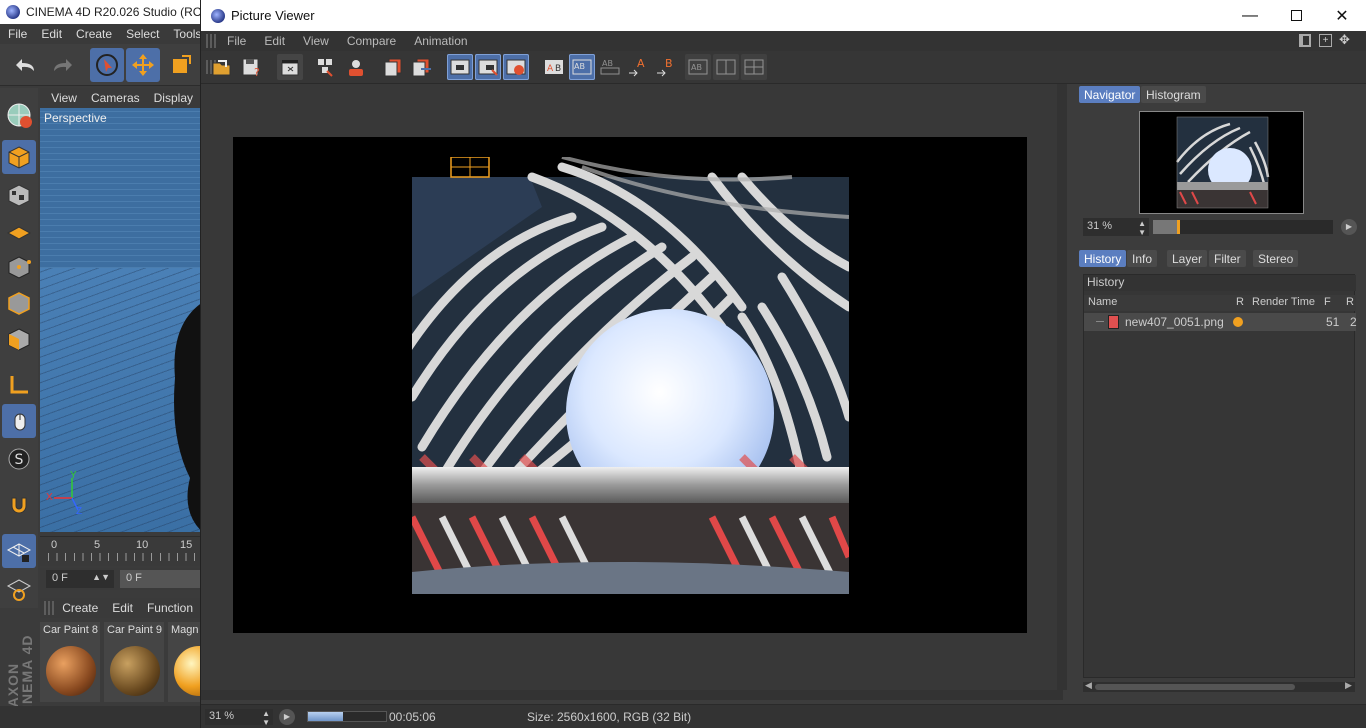 The height and width of the screenshot is (728, 1366). What do you see at coordinates (143, 65) in the screenshot?
I see `move-tool-button` at bounding box center [143, 65].